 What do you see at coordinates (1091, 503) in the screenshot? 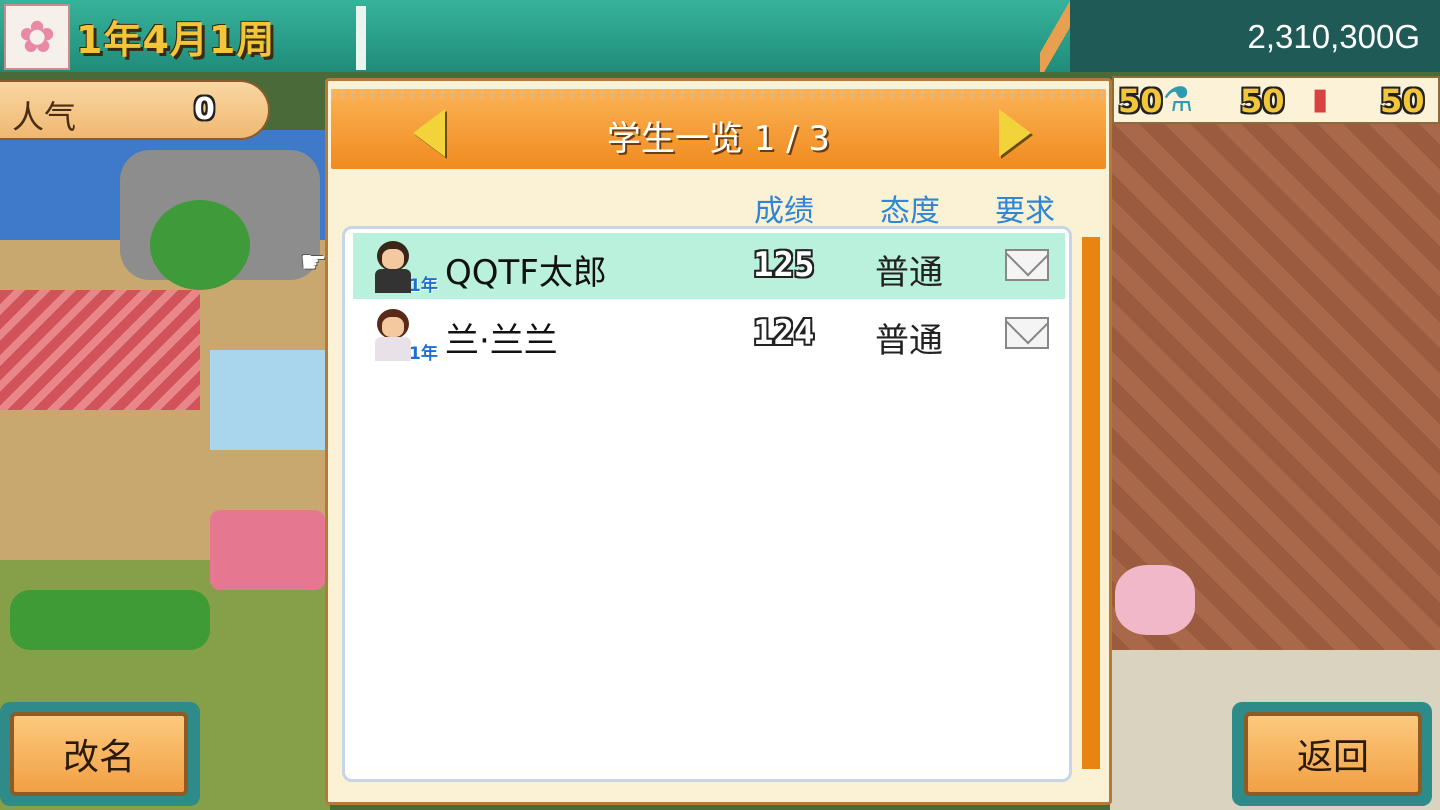
I see `list-scrollbar` at bounding box center [1091, 503].